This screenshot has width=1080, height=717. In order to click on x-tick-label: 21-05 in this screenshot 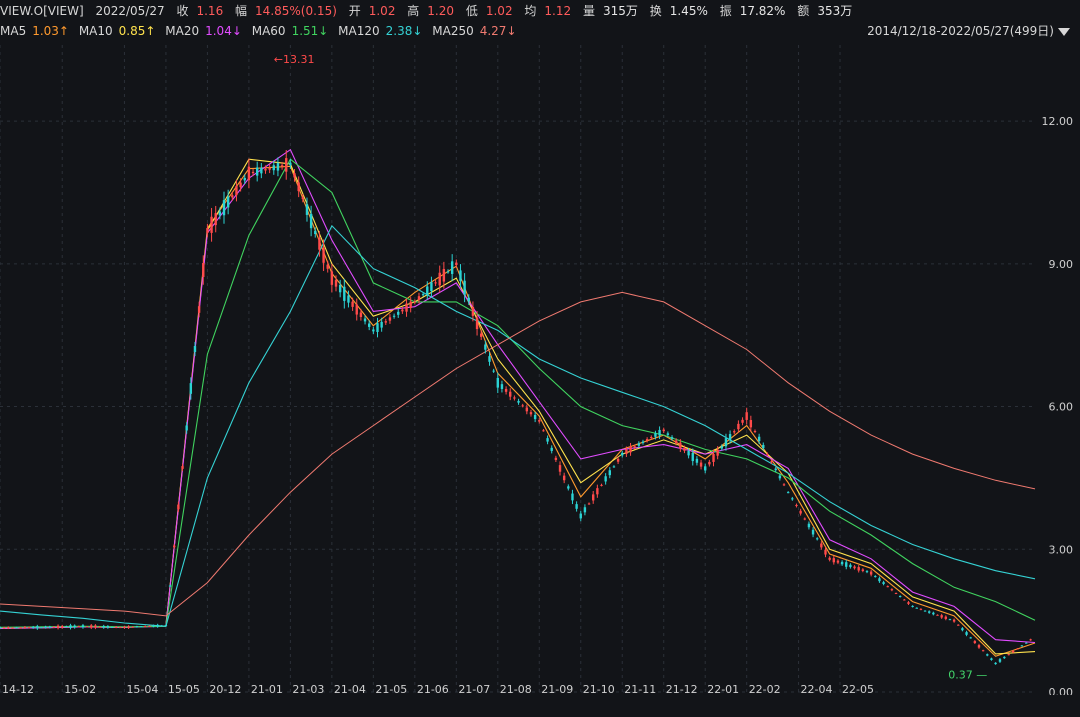, I will do `click(391, 689)`.